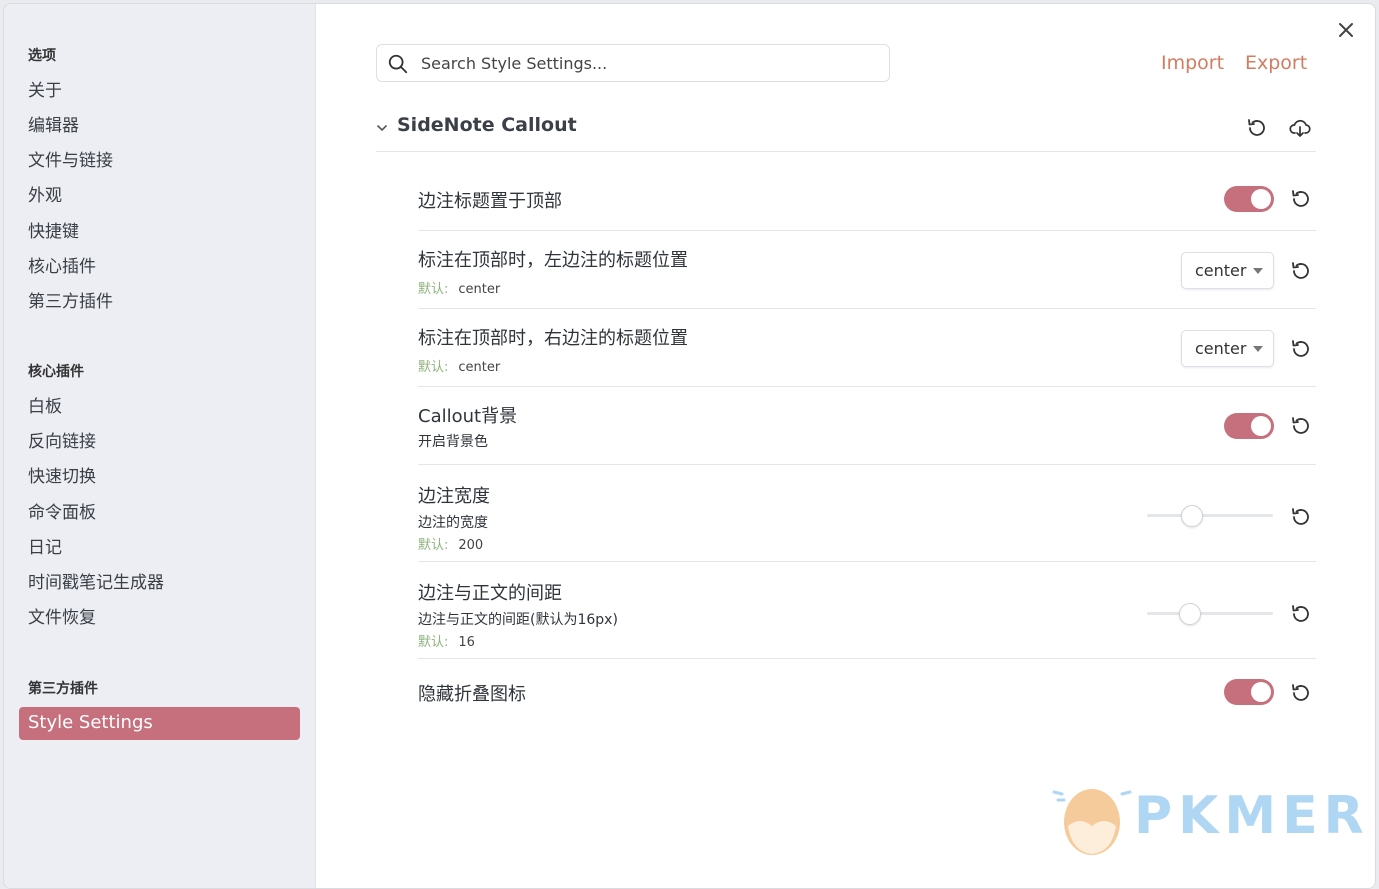 This screenshot has width=1379, height=889. I want to click on sidebar-section-community: 第三方插件, so click(63, 689).